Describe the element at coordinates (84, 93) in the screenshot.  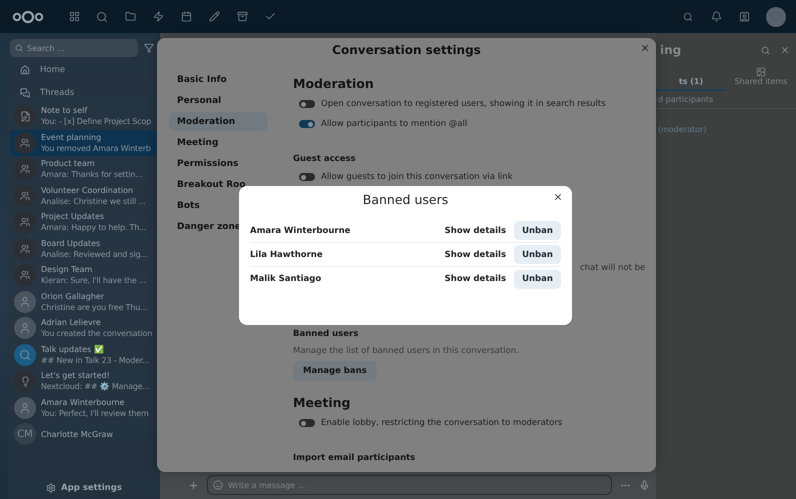
I see `nav-item: Threads` at that location.